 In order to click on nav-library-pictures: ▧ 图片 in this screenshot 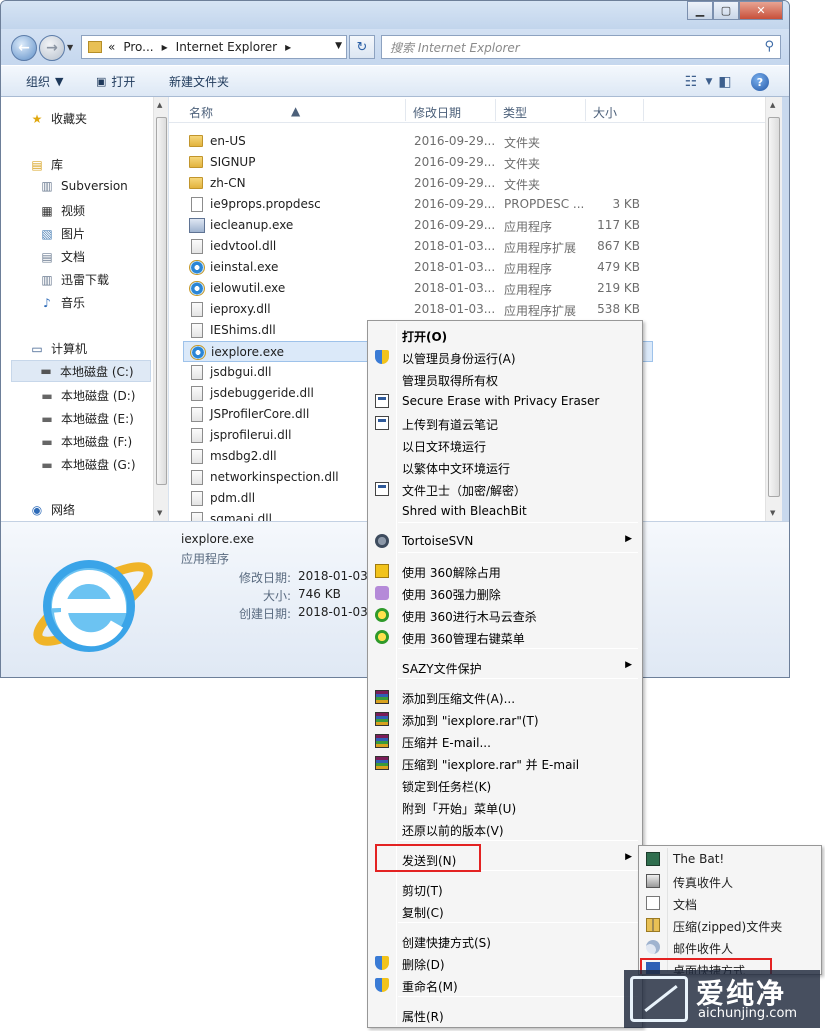, I will do `click(62, 233)`.